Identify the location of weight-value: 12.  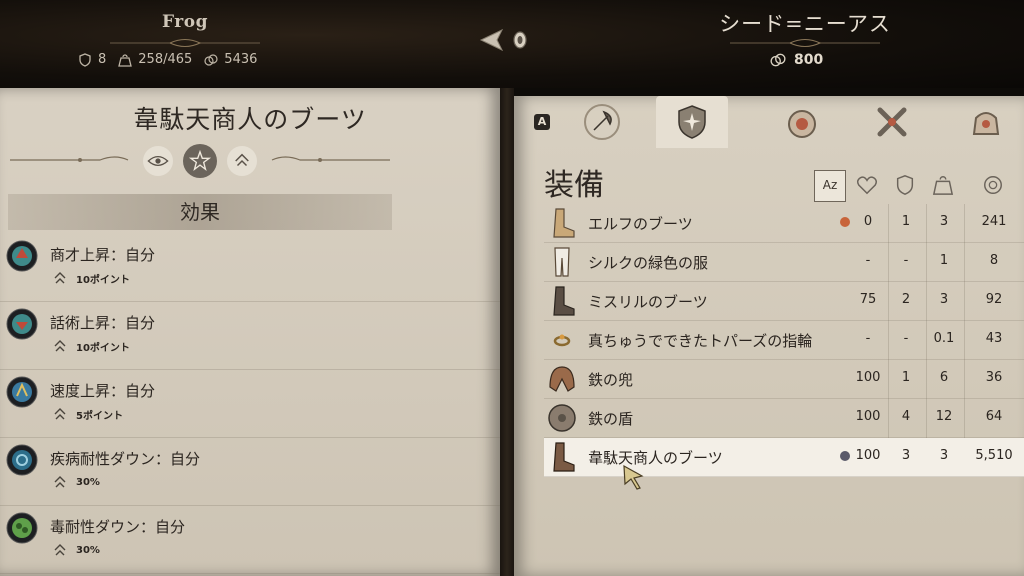
(944, 416).